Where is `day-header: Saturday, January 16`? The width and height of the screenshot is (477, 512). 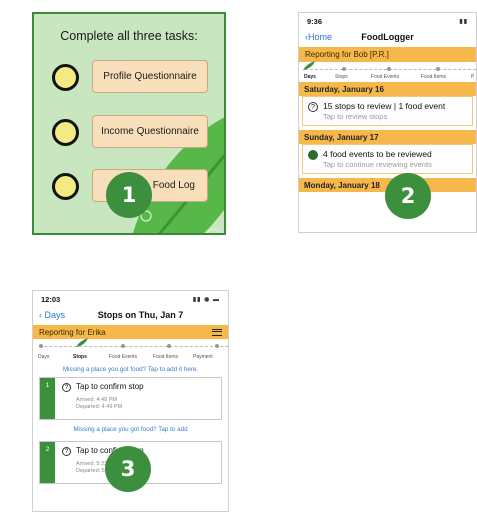
day-header: Saturday, January 16 is located at coordinates (387, 89).